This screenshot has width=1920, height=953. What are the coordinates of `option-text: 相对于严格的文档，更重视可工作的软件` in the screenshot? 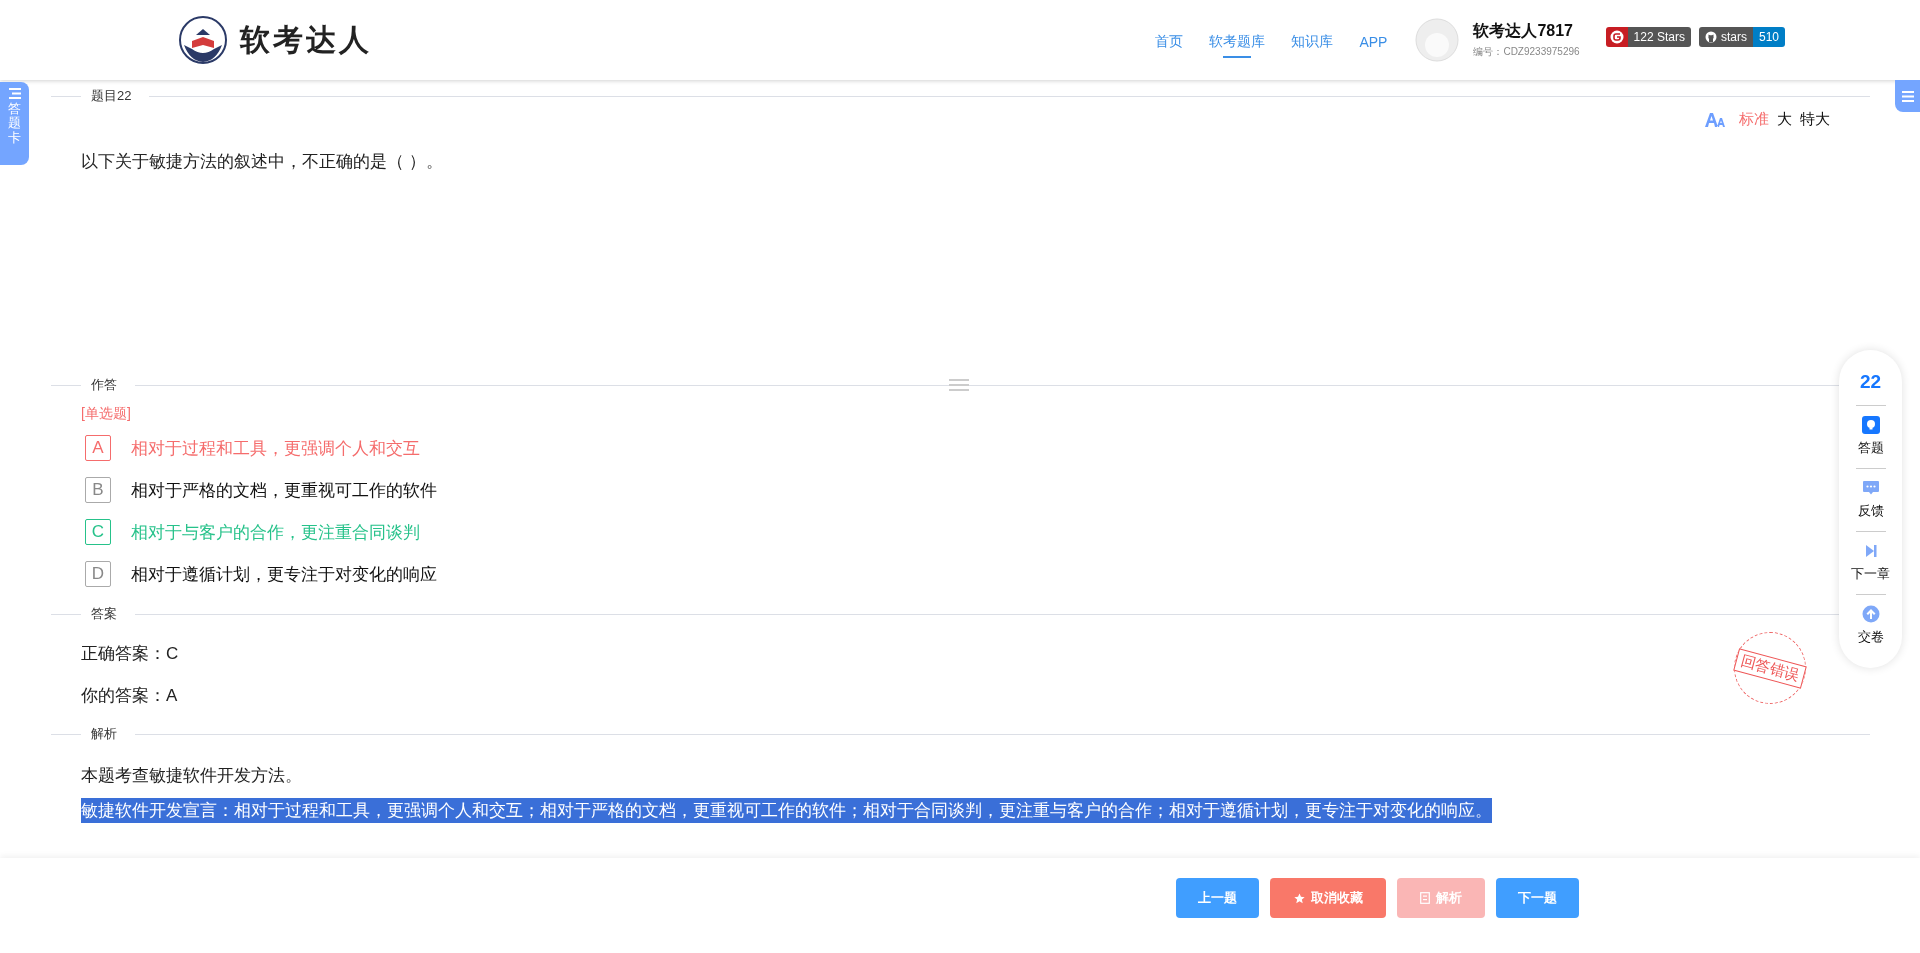 It's located at (284, 490).